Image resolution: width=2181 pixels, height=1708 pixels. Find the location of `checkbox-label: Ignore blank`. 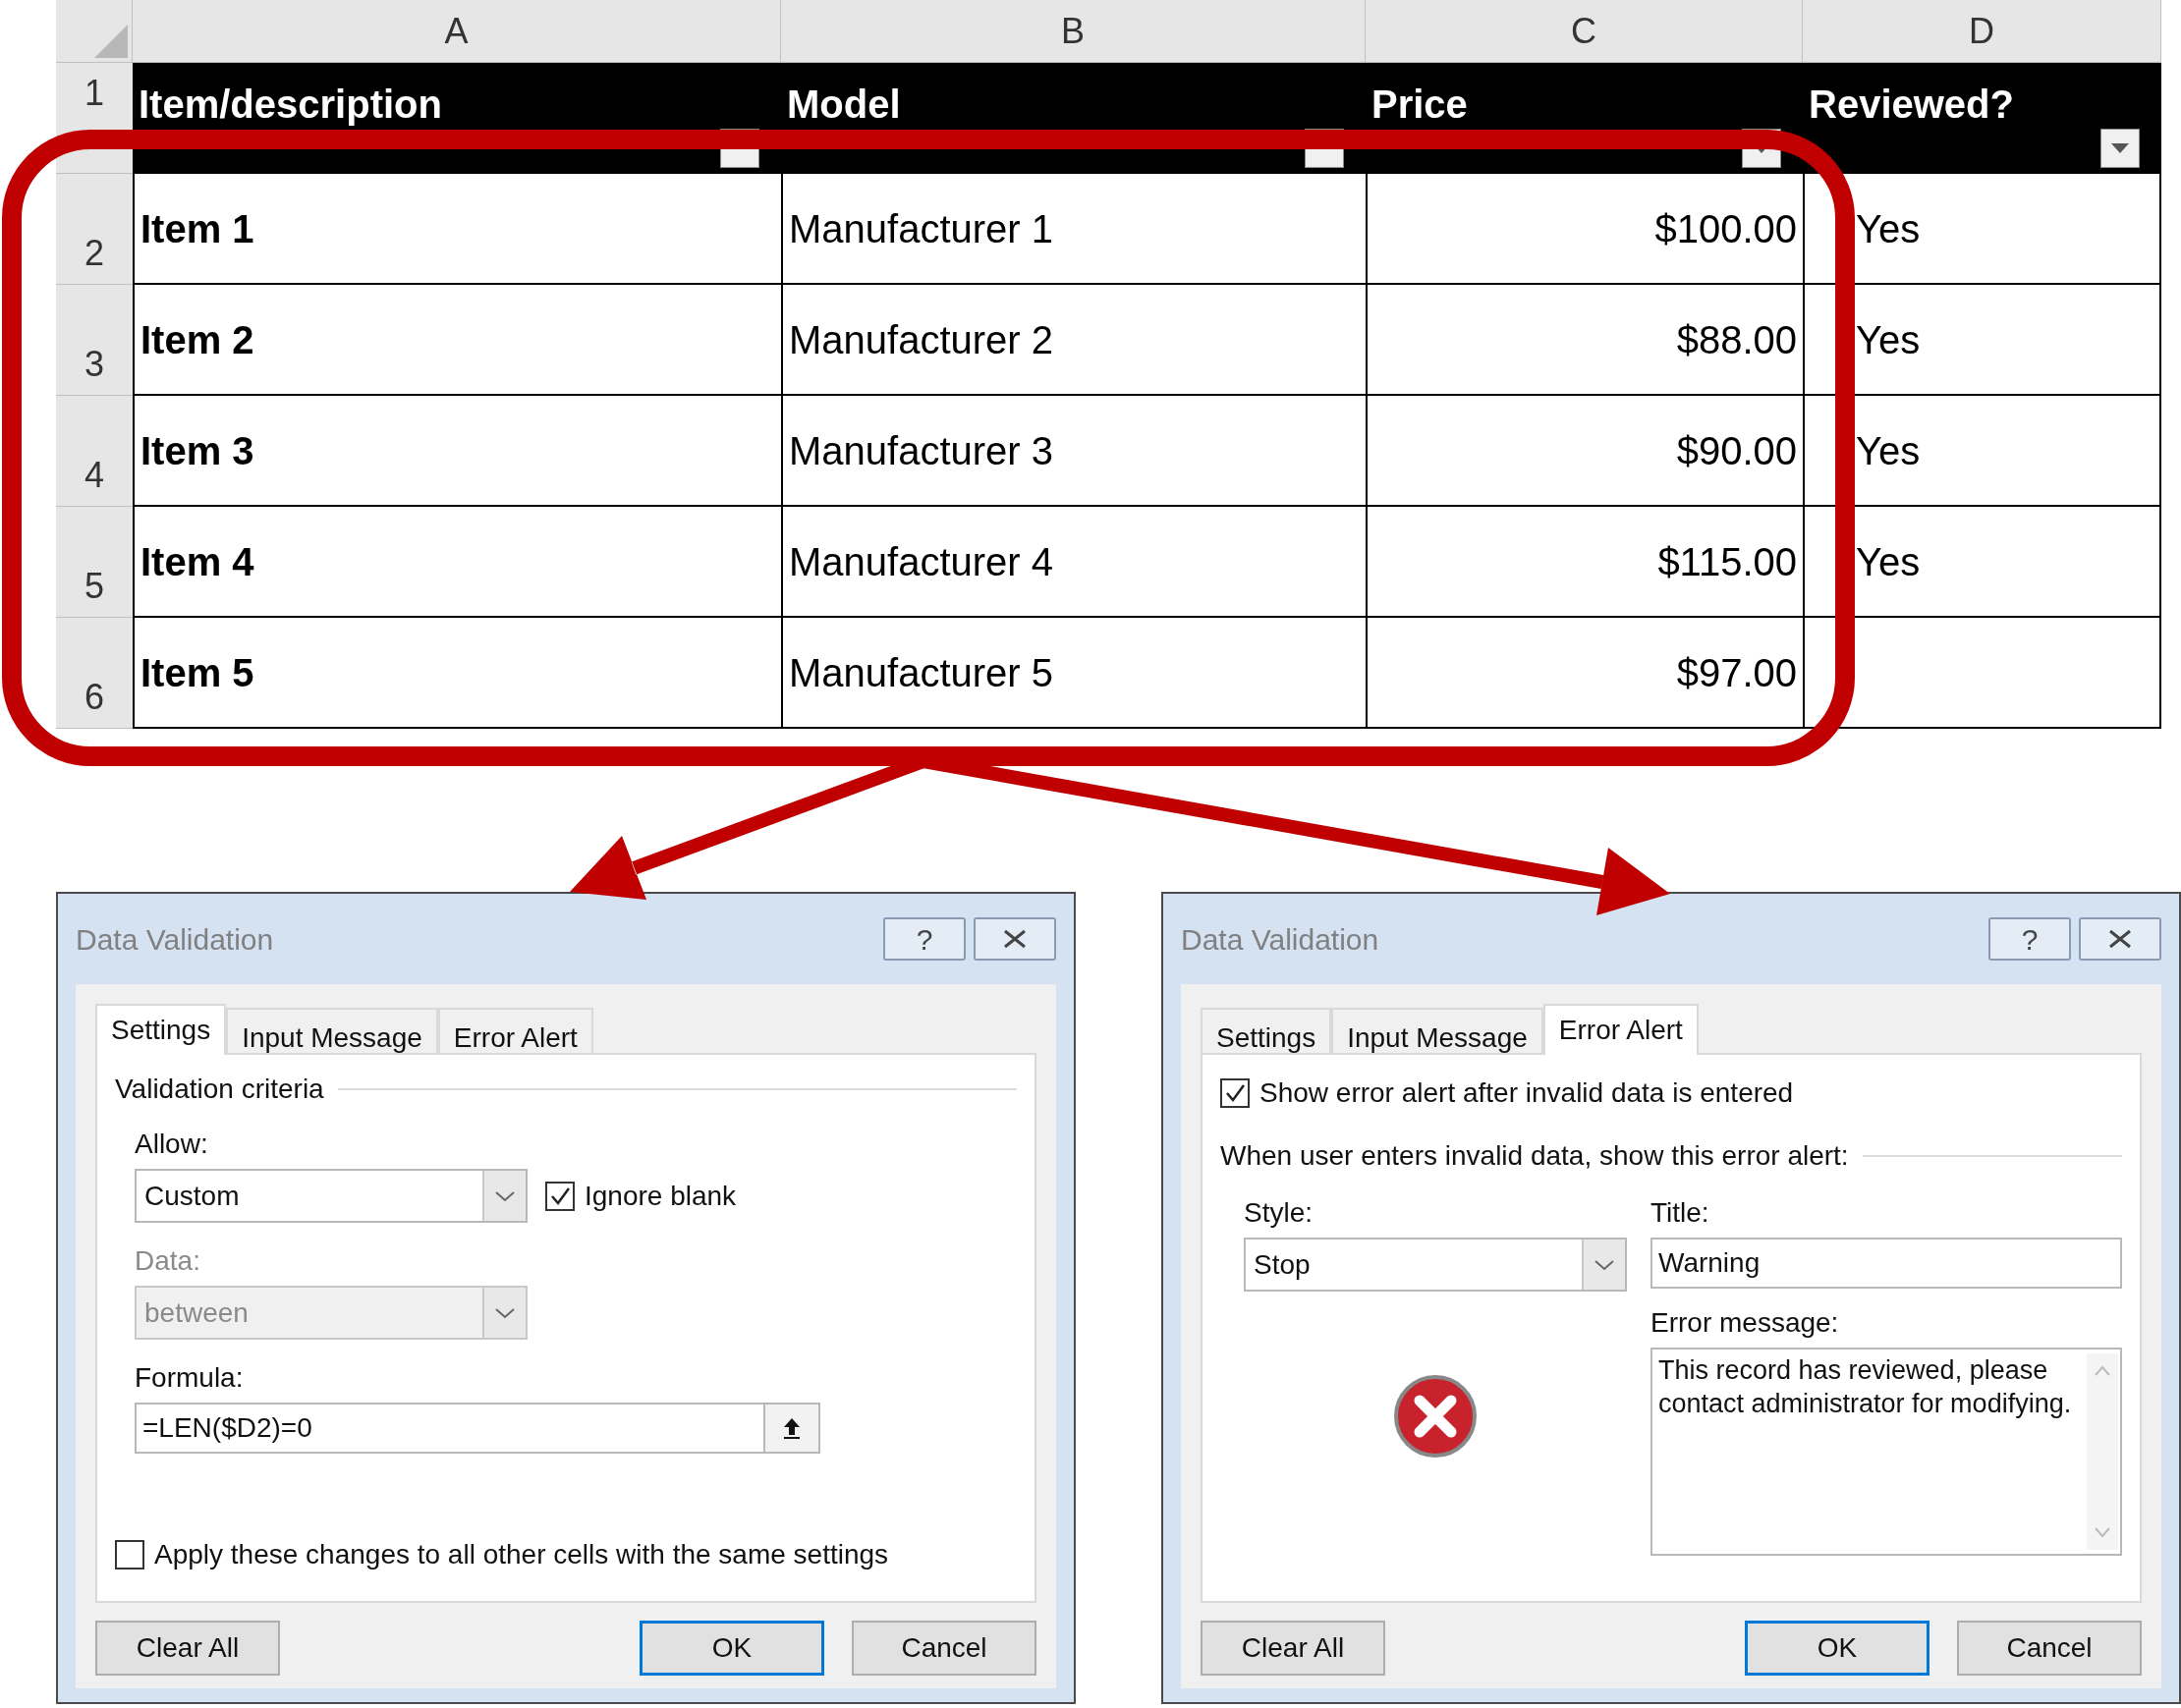

checkbox-label: Ignore blank is located at coordinates (661, 1196).